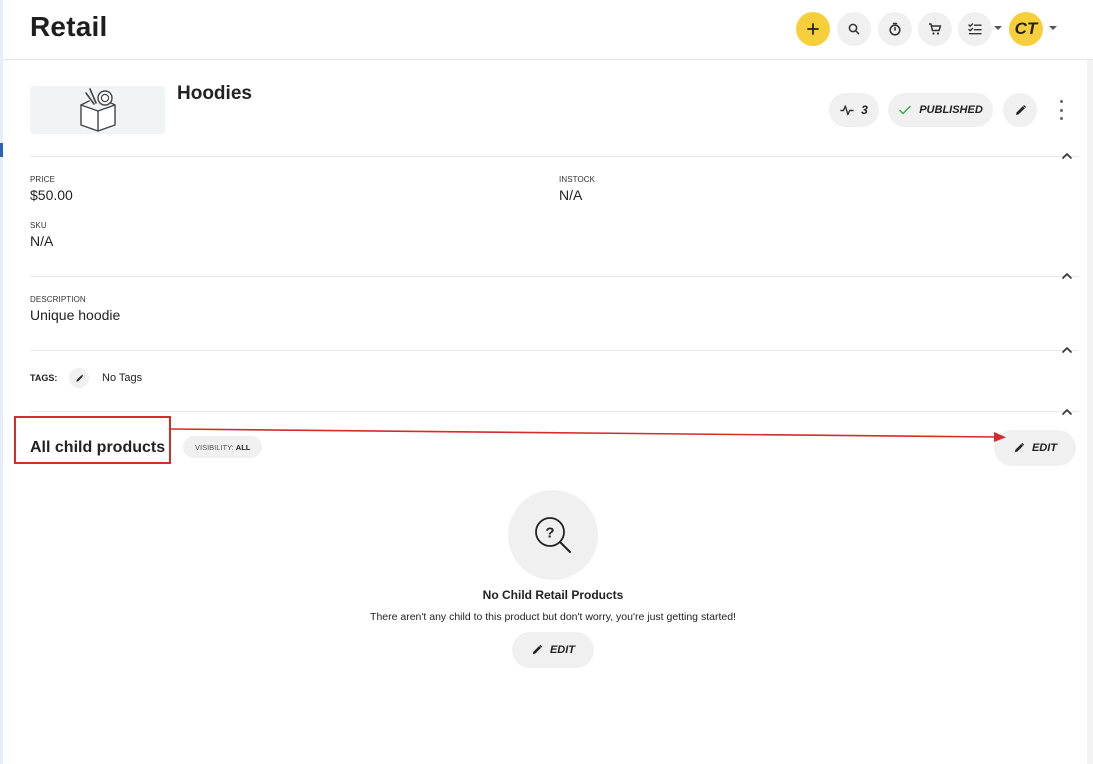  I want to click on product-thumbnail, so click(97, 110).